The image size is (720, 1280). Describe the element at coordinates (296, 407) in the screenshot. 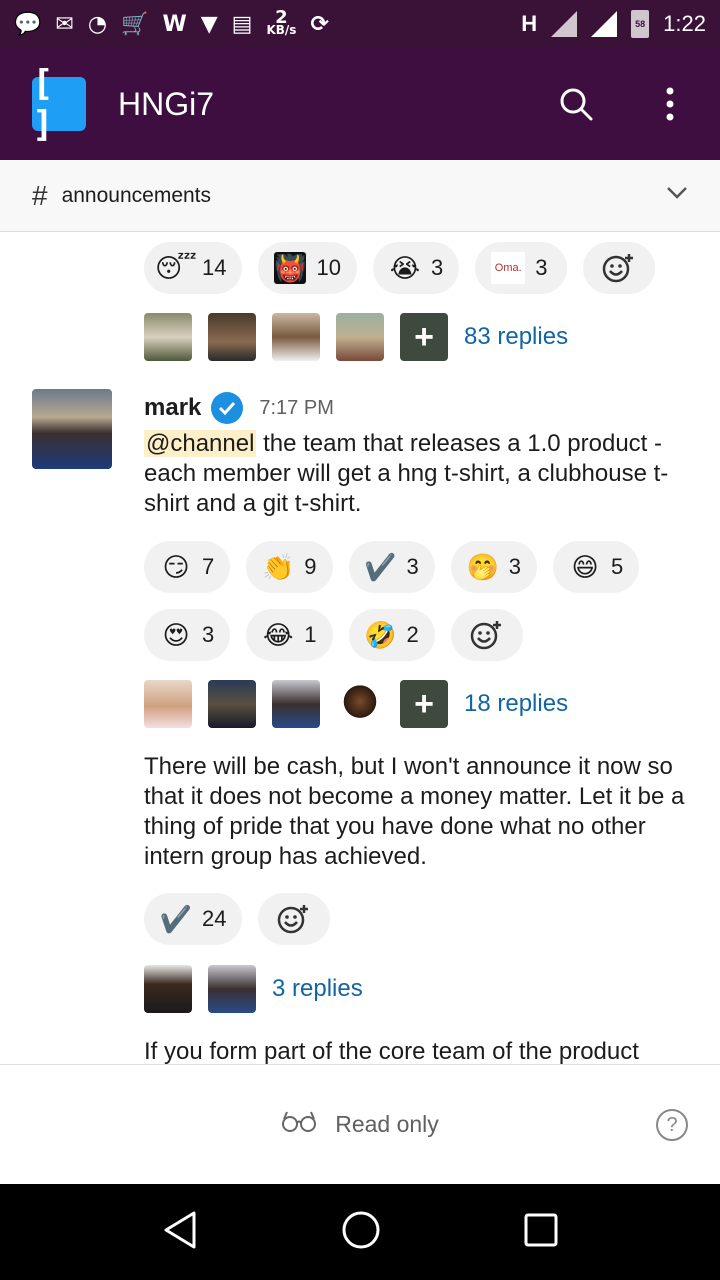

I see `message-timestamp: 7:17 PM` at that location.